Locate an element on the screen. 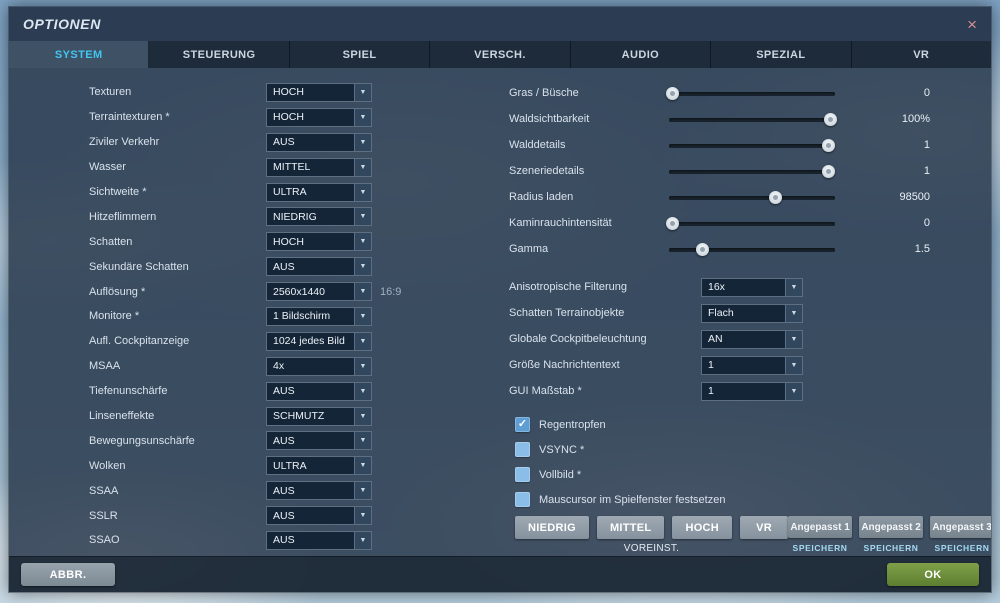  setting-dropdown: NIEDRIG ▼ is located at coordinates (319, 217).